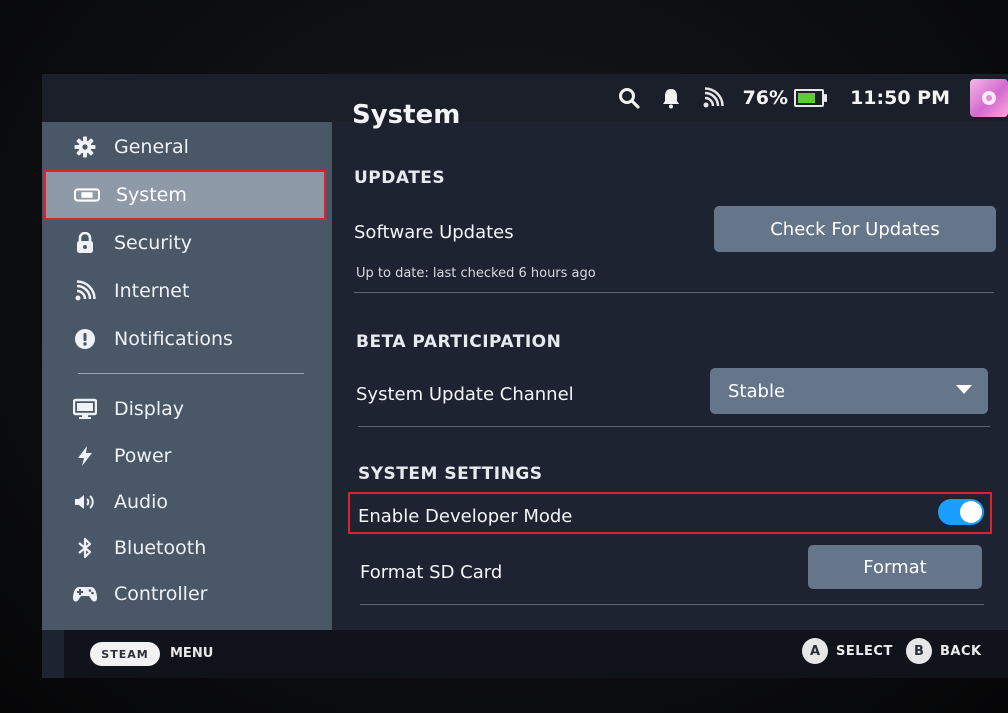 The height and width of the screenshot is (713, 1008). What do you see at coordinates (153, 243) in the screenshot?
I see `sidebar-item-label: Security` at bounding box center [153, 243].